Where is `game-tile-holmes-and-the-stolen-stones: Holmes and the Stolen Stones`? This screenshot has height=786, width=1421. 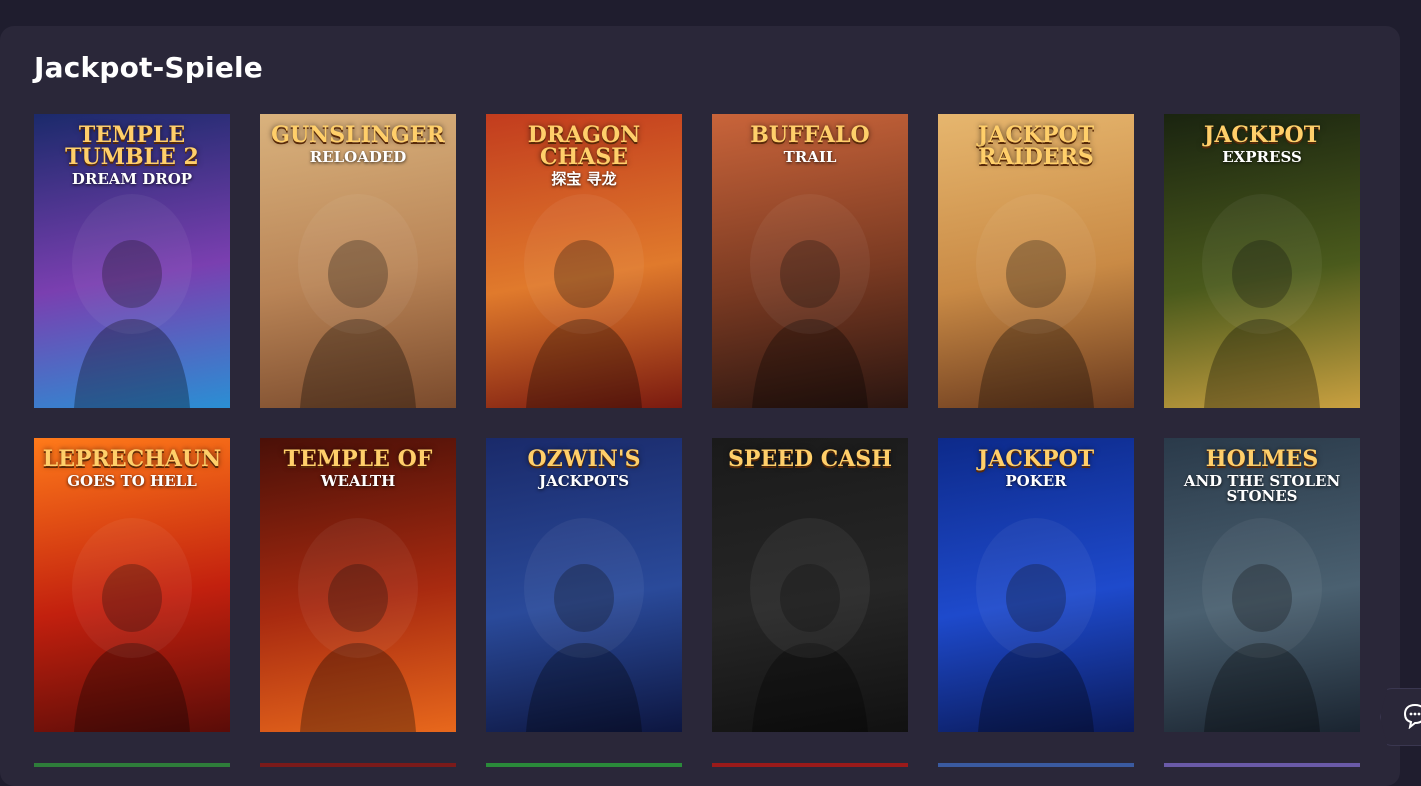
game-tile-holmes-and-the-stolen-stones: Holmes and the Stolen Stones is located at coordinates (1262, 585).